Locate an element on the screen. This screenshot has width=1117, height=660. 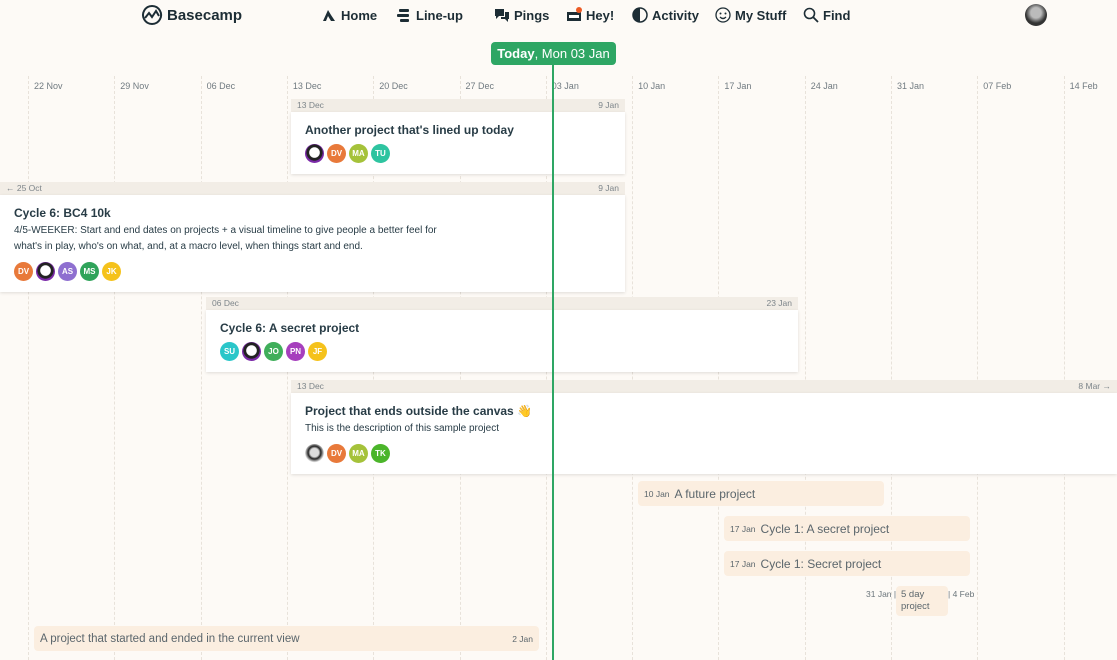
nav-pings: Pings is located at coordinates (521, 15).